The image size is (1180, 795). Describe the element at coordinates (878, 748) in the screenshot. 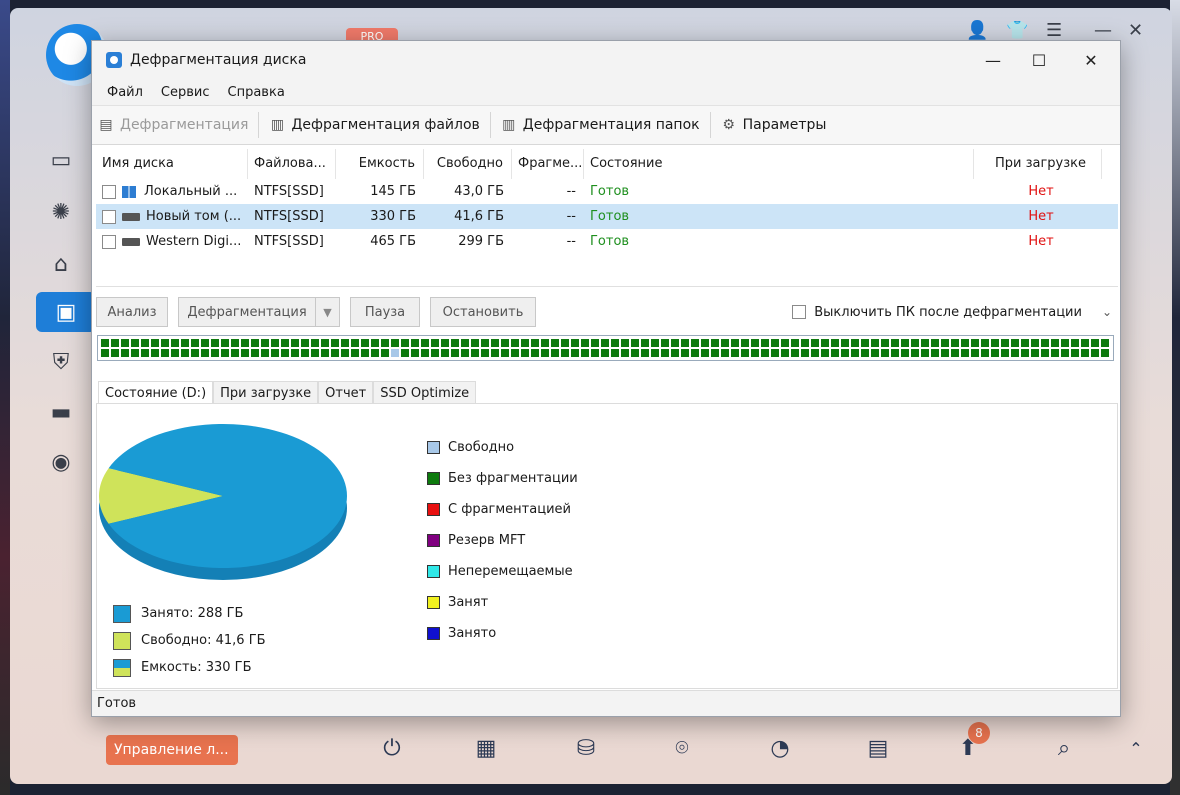

I see `clipboard-icon: ▤` at that location.